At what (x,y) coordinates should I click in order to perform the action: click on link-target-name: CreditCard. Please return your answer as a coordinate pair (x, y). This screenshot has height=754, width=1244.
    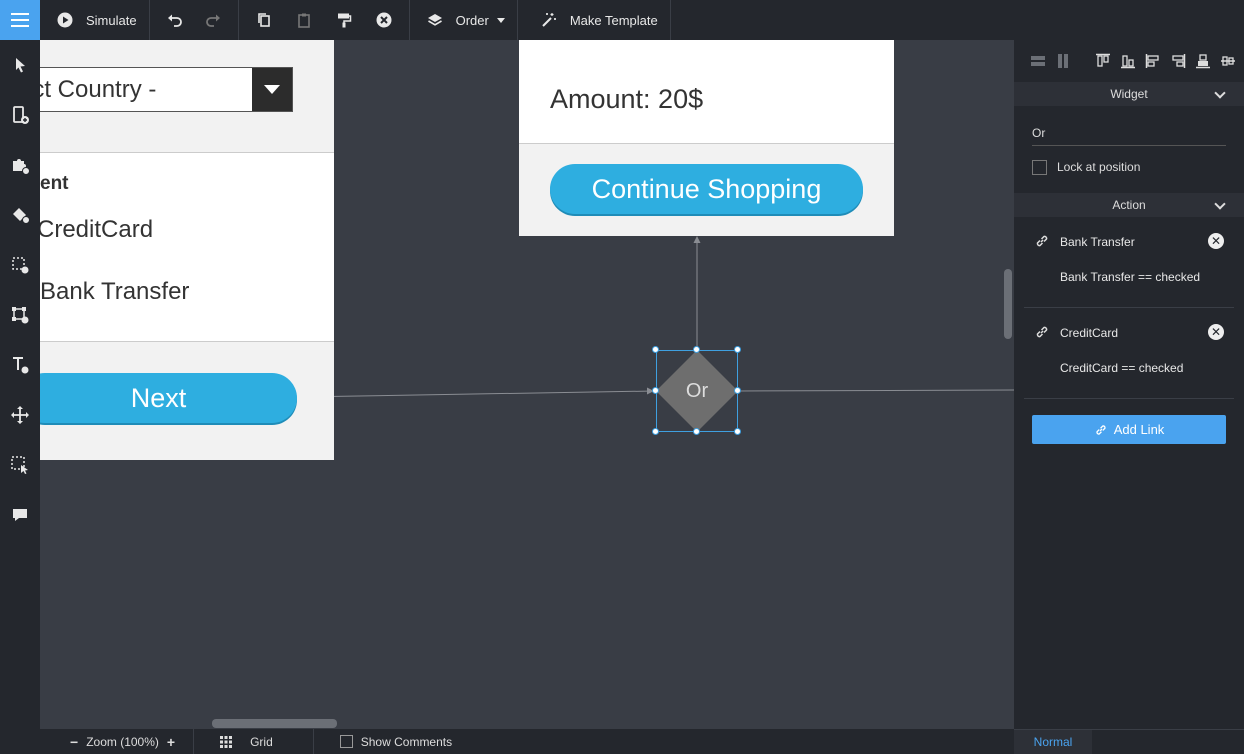
    Looking at the image, I should click on (1089, 333).